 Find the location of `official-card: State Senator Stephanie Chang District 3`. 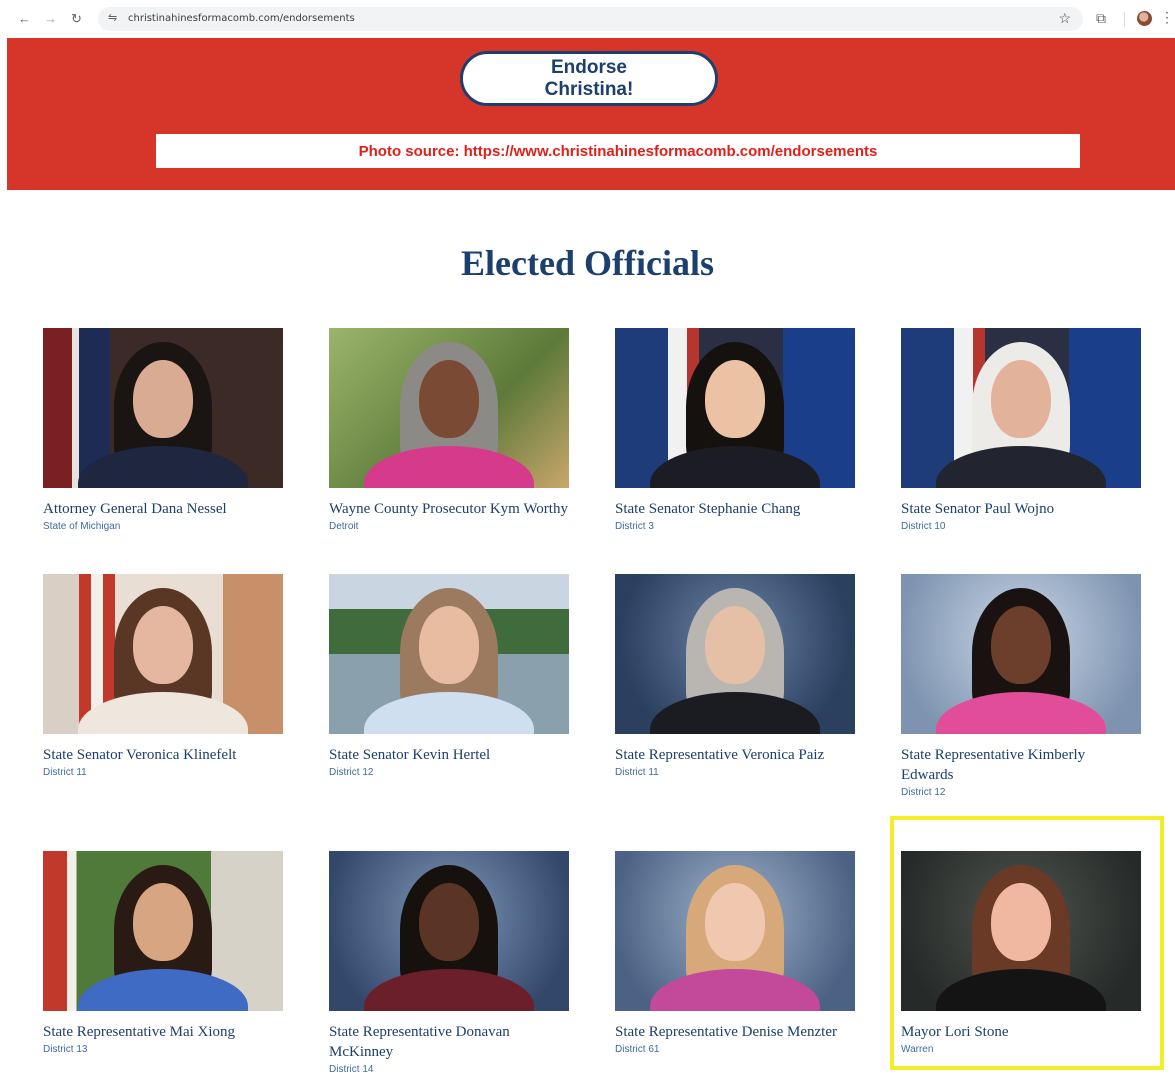

official-card: State Senator Stephanie Chang District 3 is located at coordinates (735, 430).